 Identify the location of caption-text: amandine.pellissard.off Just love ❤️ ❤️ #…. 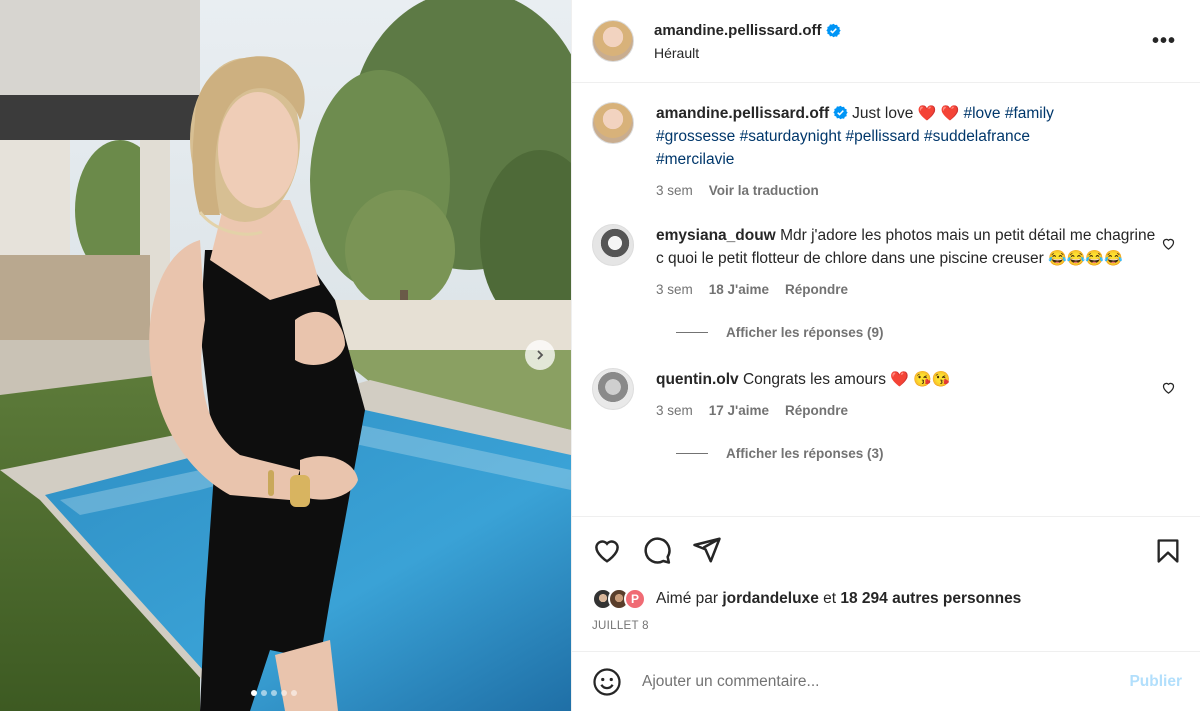
(906, 136).